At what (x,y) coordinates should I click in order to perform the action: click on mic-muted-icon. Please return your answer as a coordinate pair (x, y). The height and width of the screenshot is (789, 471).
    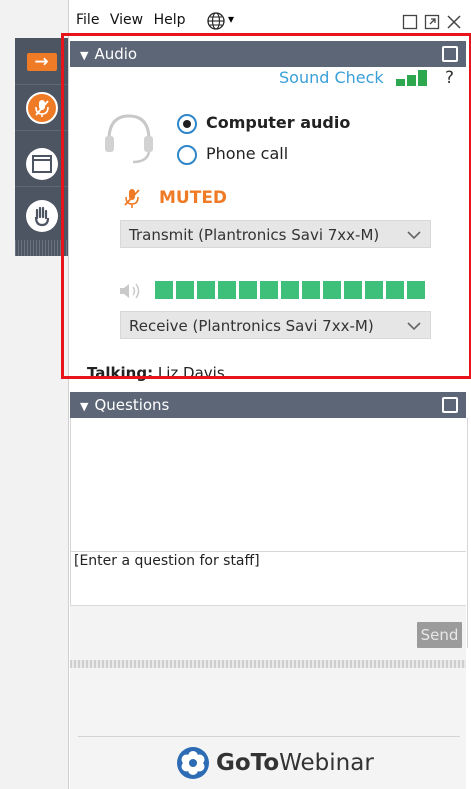
    Looking at the image, I should click on (41, 108).